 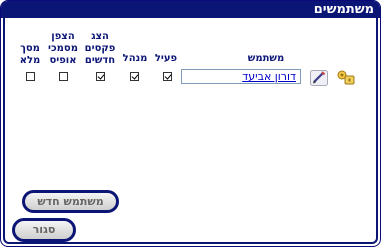 What do you see at coordinates (30, 76) in the screenshot?
I see `full-screen-checkbox` at bounding box center [30, 76].